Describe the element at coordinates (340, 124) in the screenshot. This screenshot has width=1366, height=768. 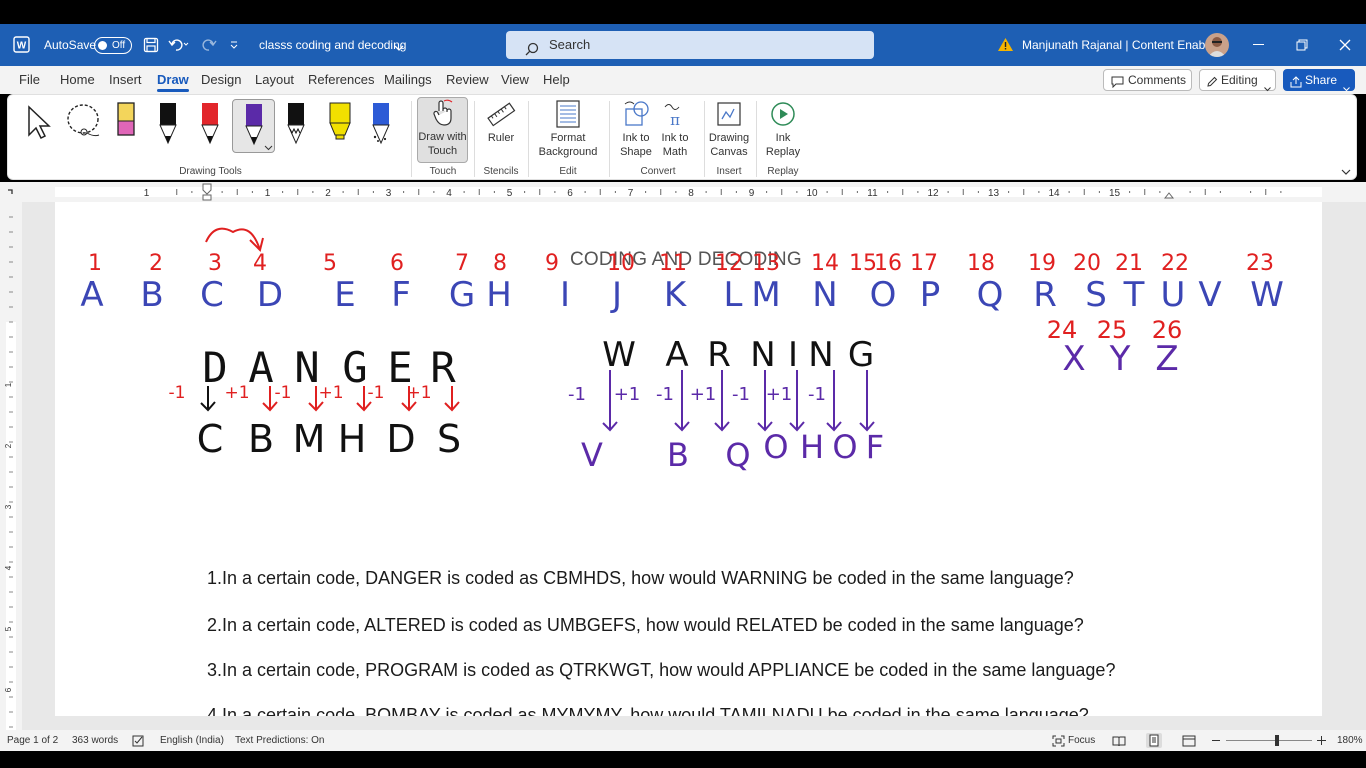
I see `highlighter-icon` at that location.